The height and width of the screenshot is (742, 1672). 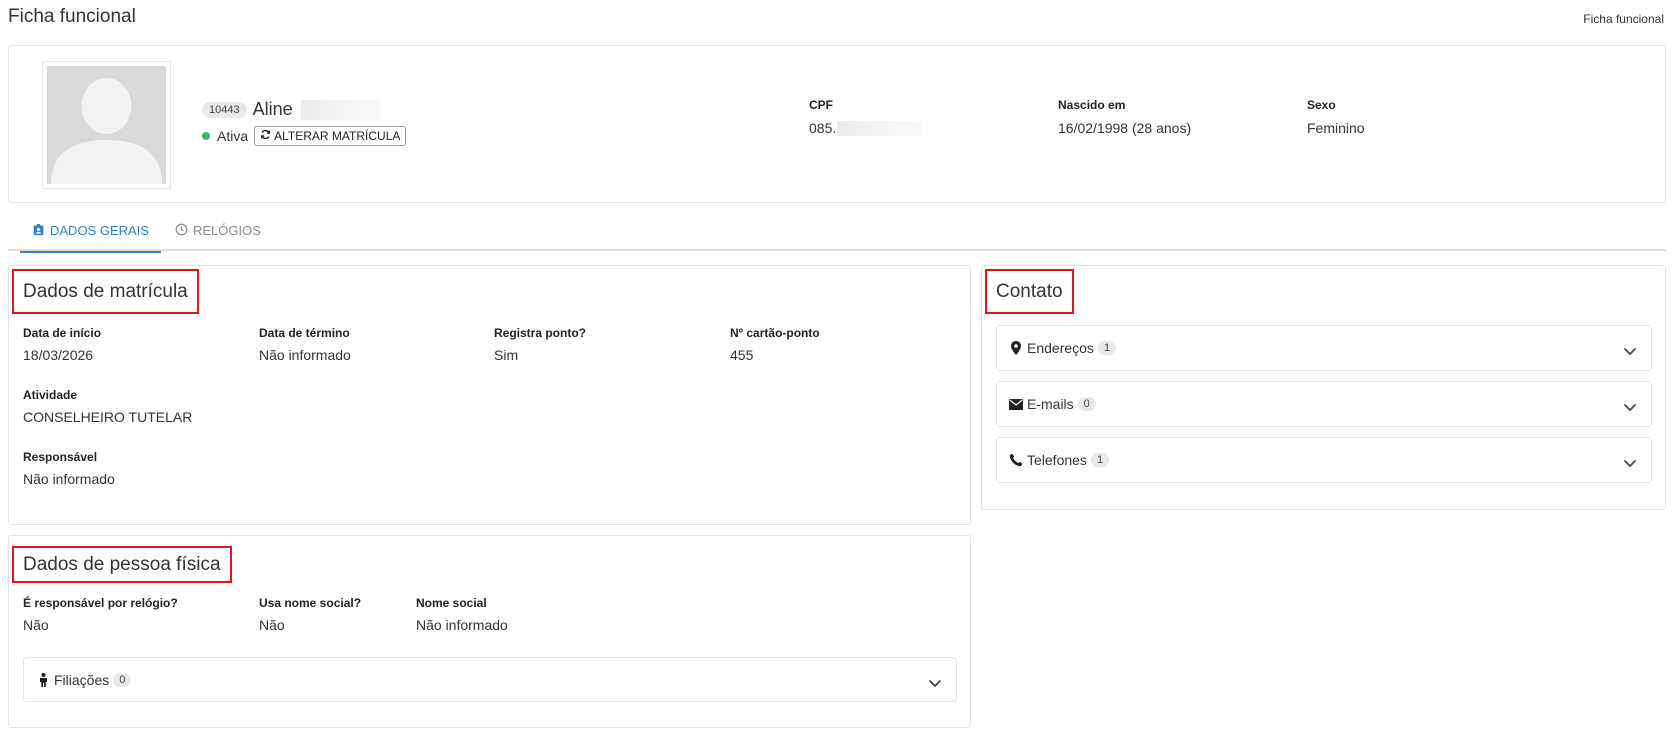 What do you see at coordinates (99, 230) in the screenshot?
I see `tab-label: DADOS GERAIS` at bounding box center [99, 230].